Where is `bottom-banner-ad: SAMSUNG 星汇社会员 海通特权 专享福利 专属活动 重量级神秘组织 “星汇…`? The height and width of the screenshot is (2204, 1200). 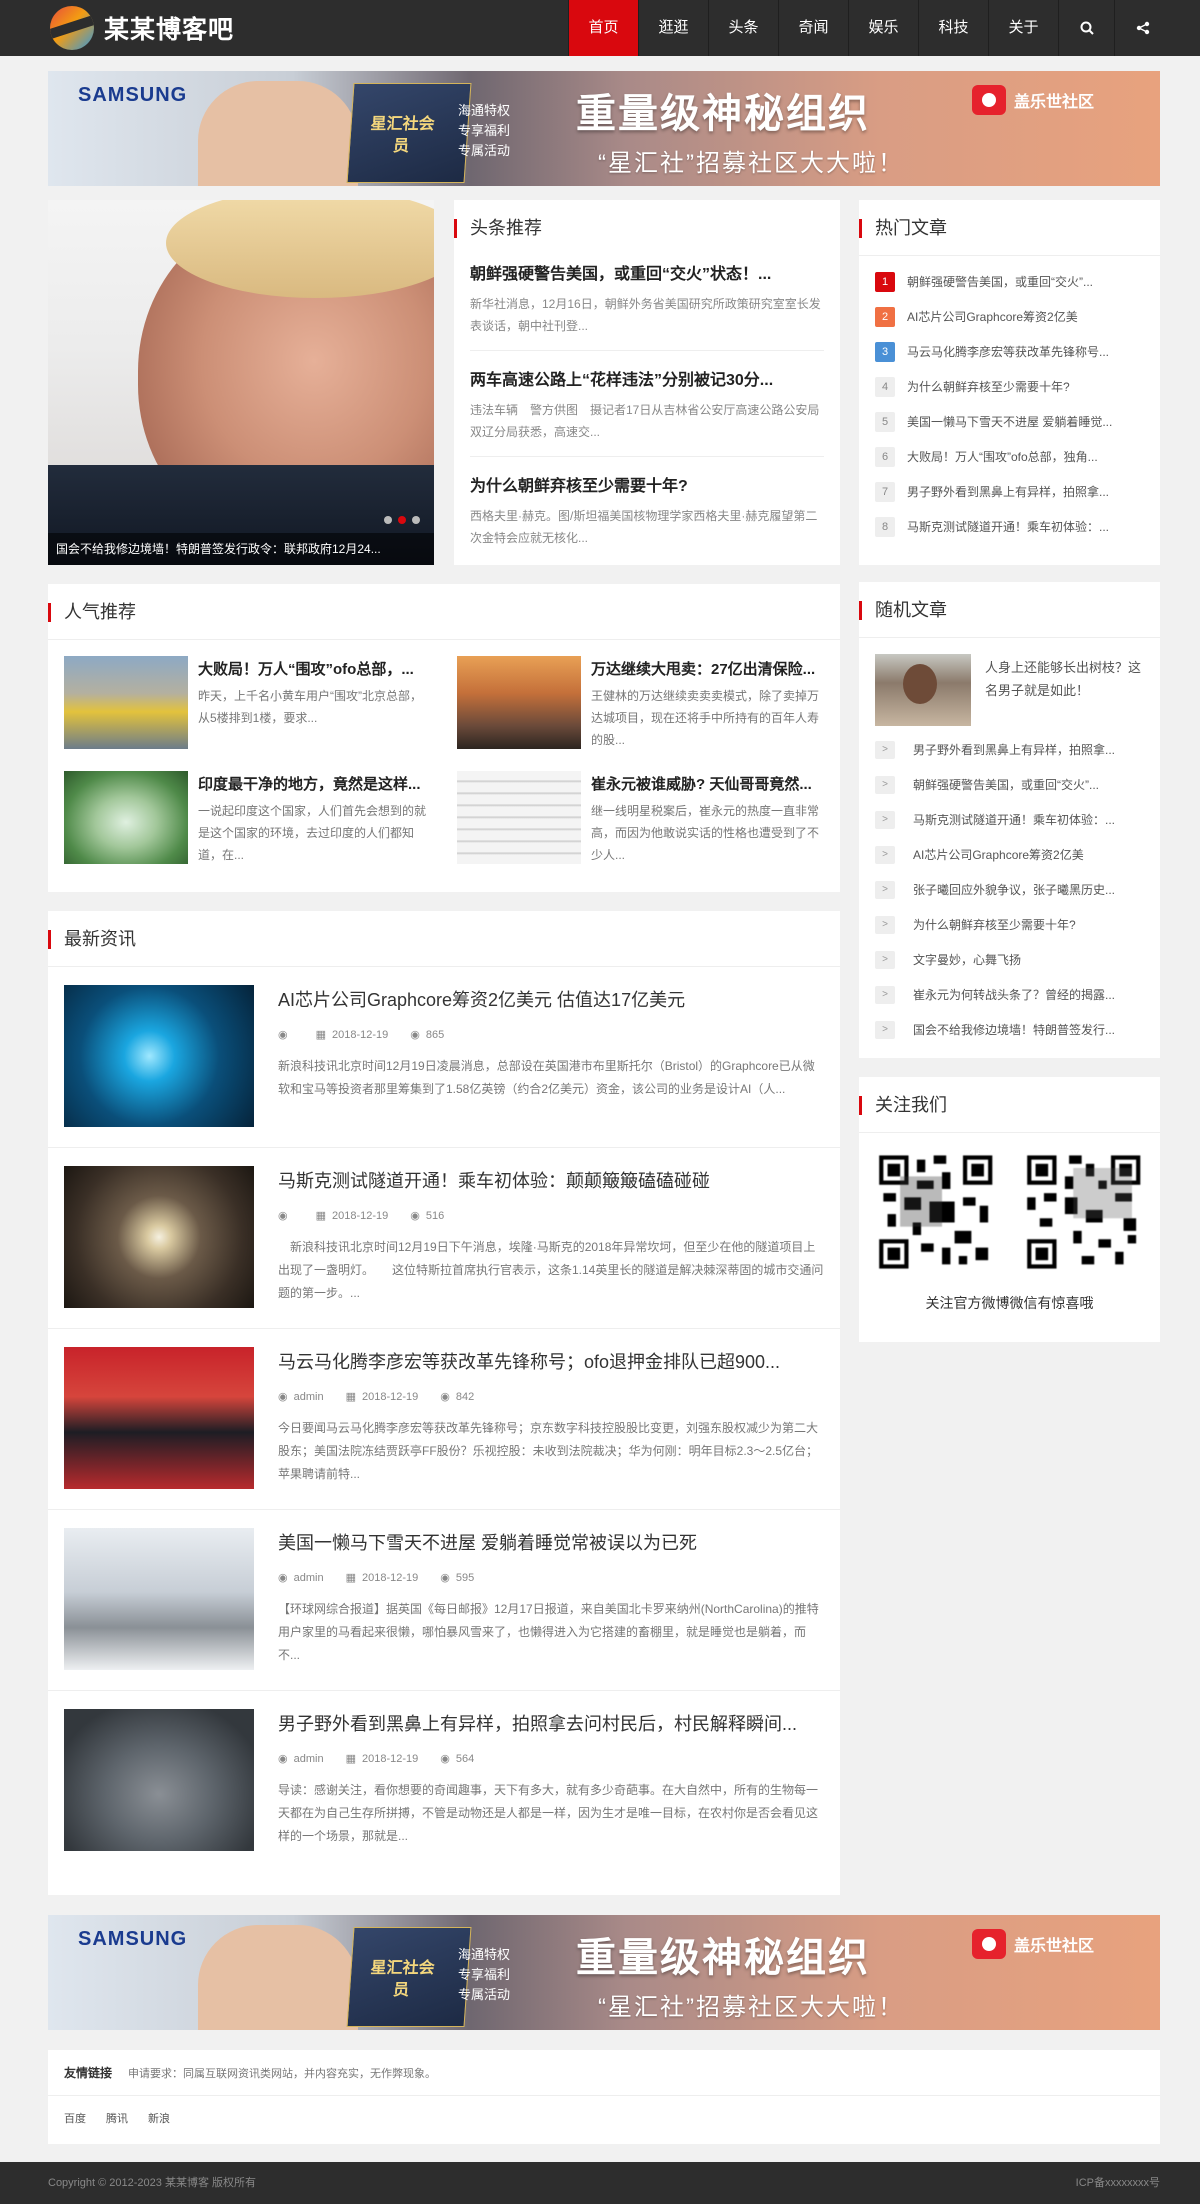 bottom-banner-ad: SAMSUNG 星汇社会员 海通特权 专享福利 专属活动 重量级神秘组织 “星汇… is located at coordinates (604, 1972).